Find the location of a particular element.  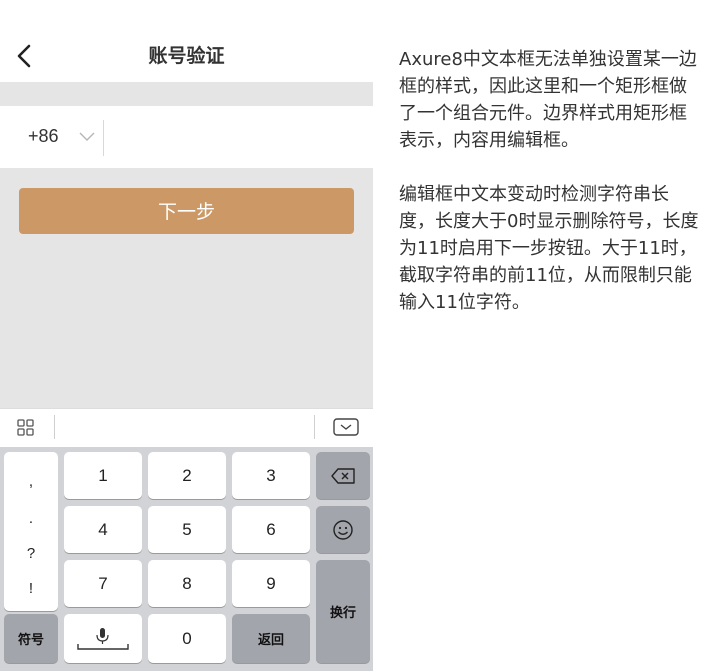

row-divider is located at coordinates (103, 138).